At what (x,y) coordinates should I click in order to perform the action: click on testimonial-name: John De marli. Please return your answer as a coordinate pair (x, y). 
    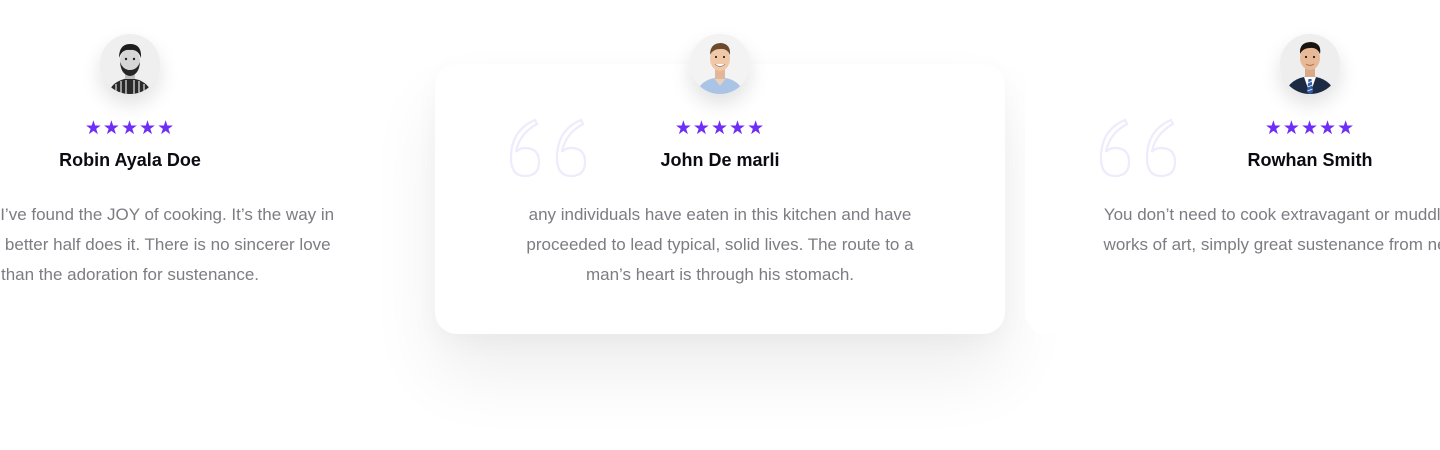
    Looking at the image, I should click on (720, 160).